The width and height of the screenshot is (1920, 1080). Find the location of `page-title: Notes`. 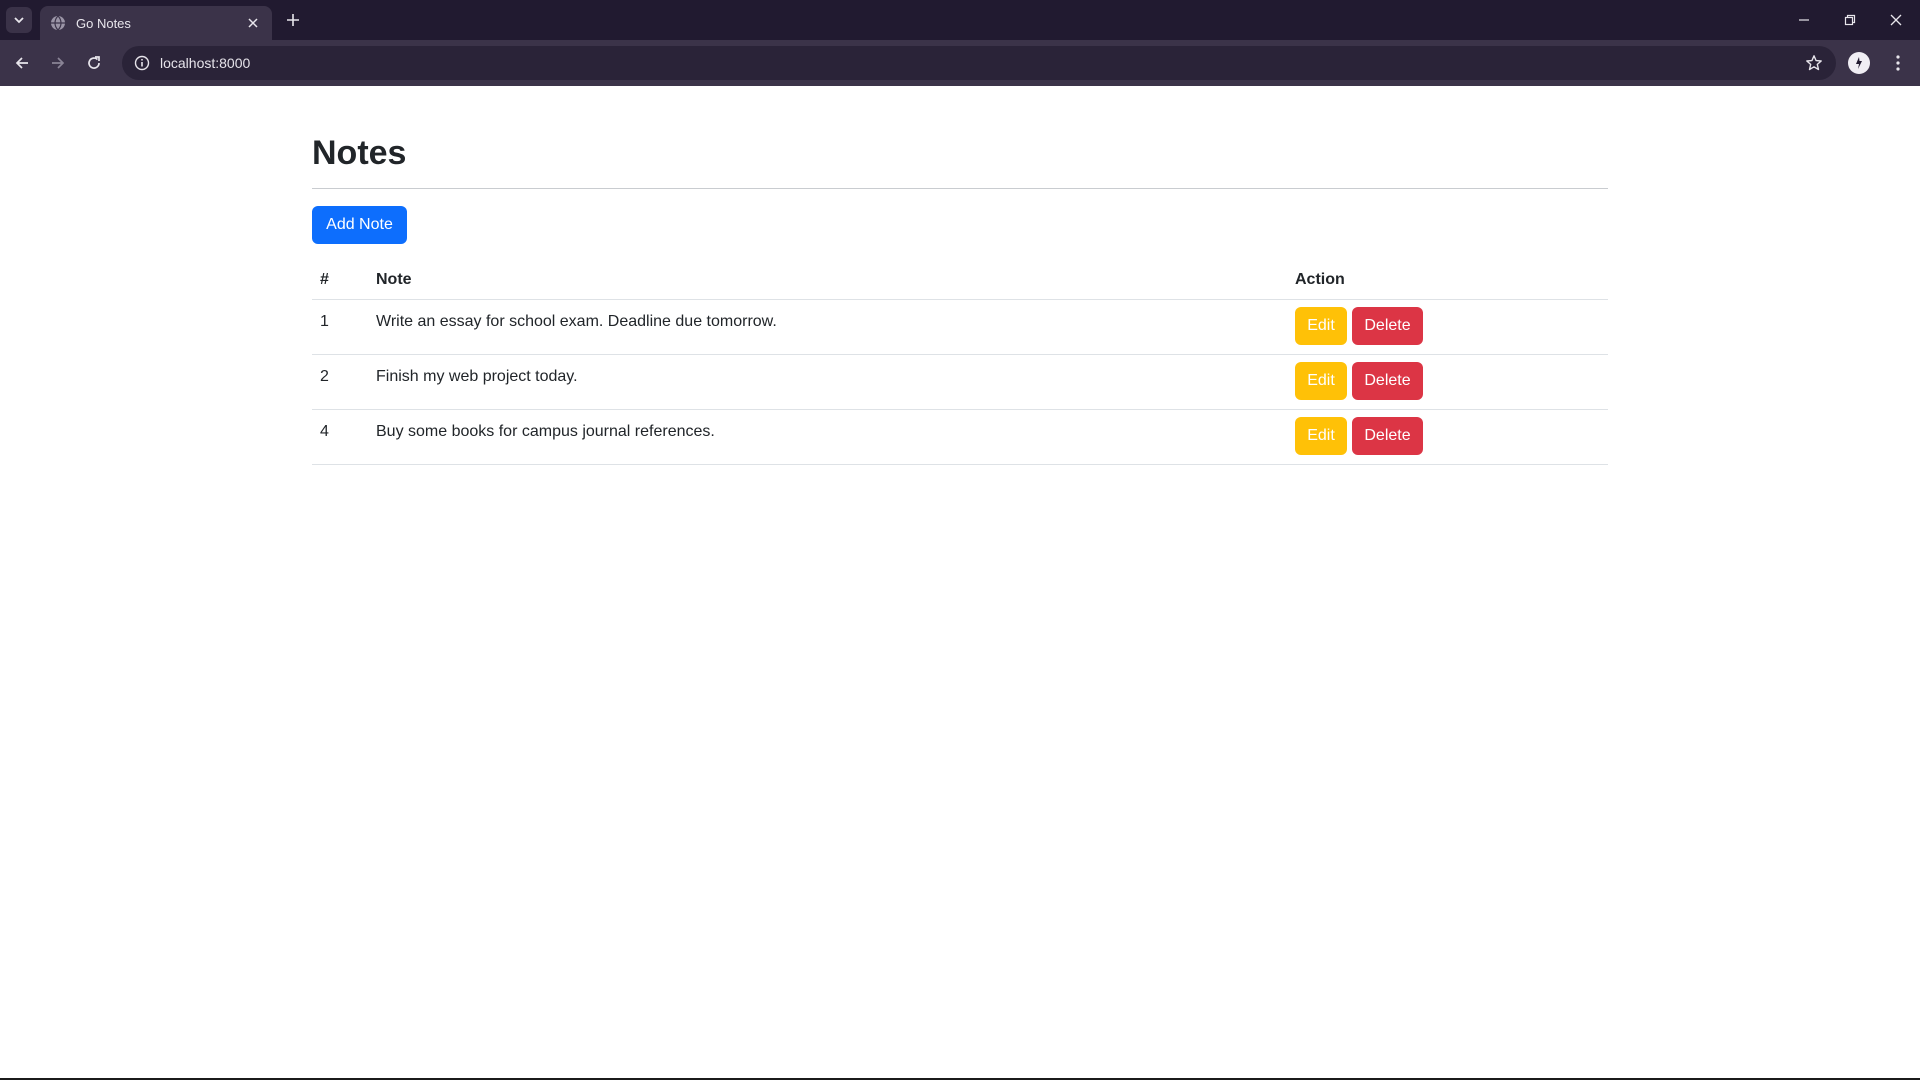

page-title: Notes is located at coordinates (359, 153).